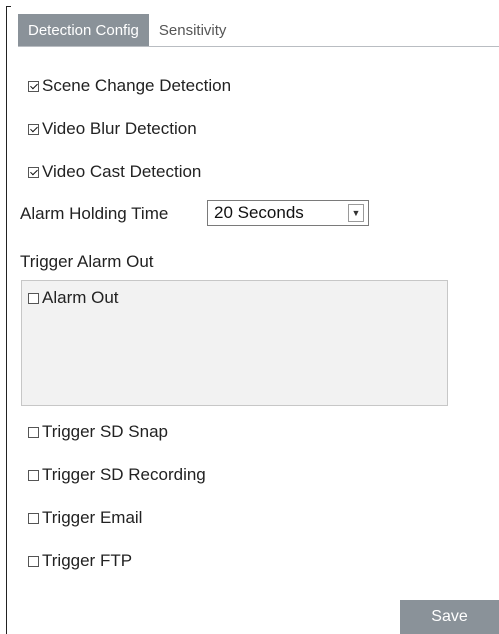 The image size is (499, 634). What do you see at coordinates (105, 431) in the screenshot?
I see `trigger-sd-snap-label: Trigger SD Snap` at bounding box center [105, 431].